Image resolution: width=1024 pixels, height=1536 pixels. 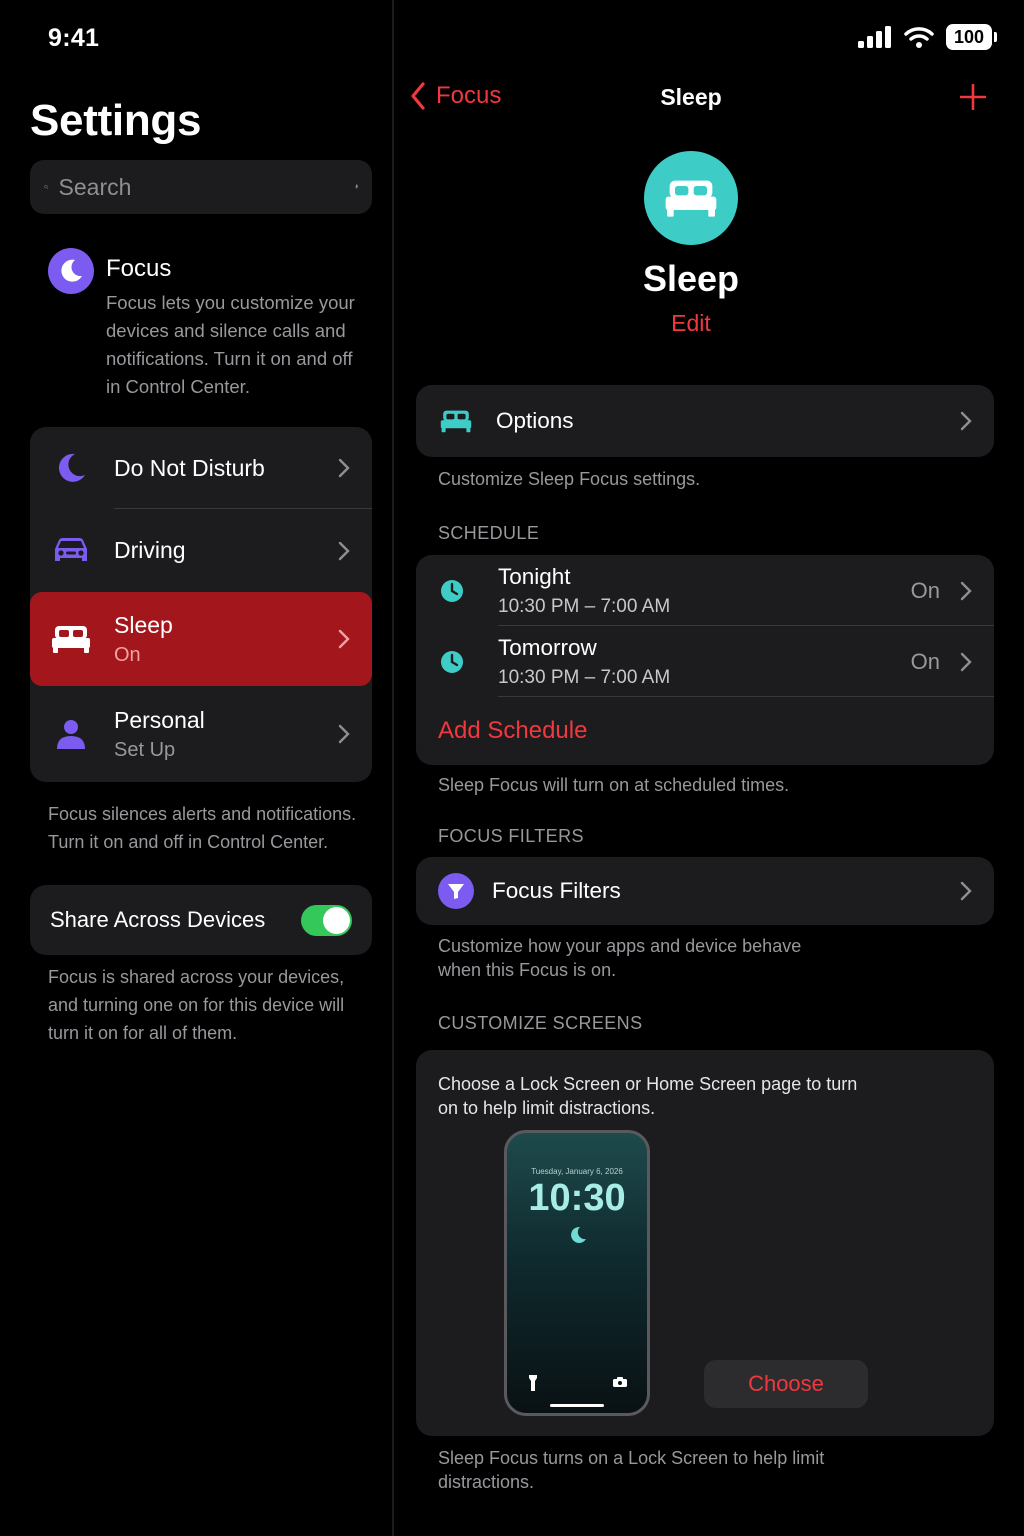 What do you see at coordinates (691, 198) in the screenshot?
I see `sleep-bed-icon` at bounding box center [691, 198].